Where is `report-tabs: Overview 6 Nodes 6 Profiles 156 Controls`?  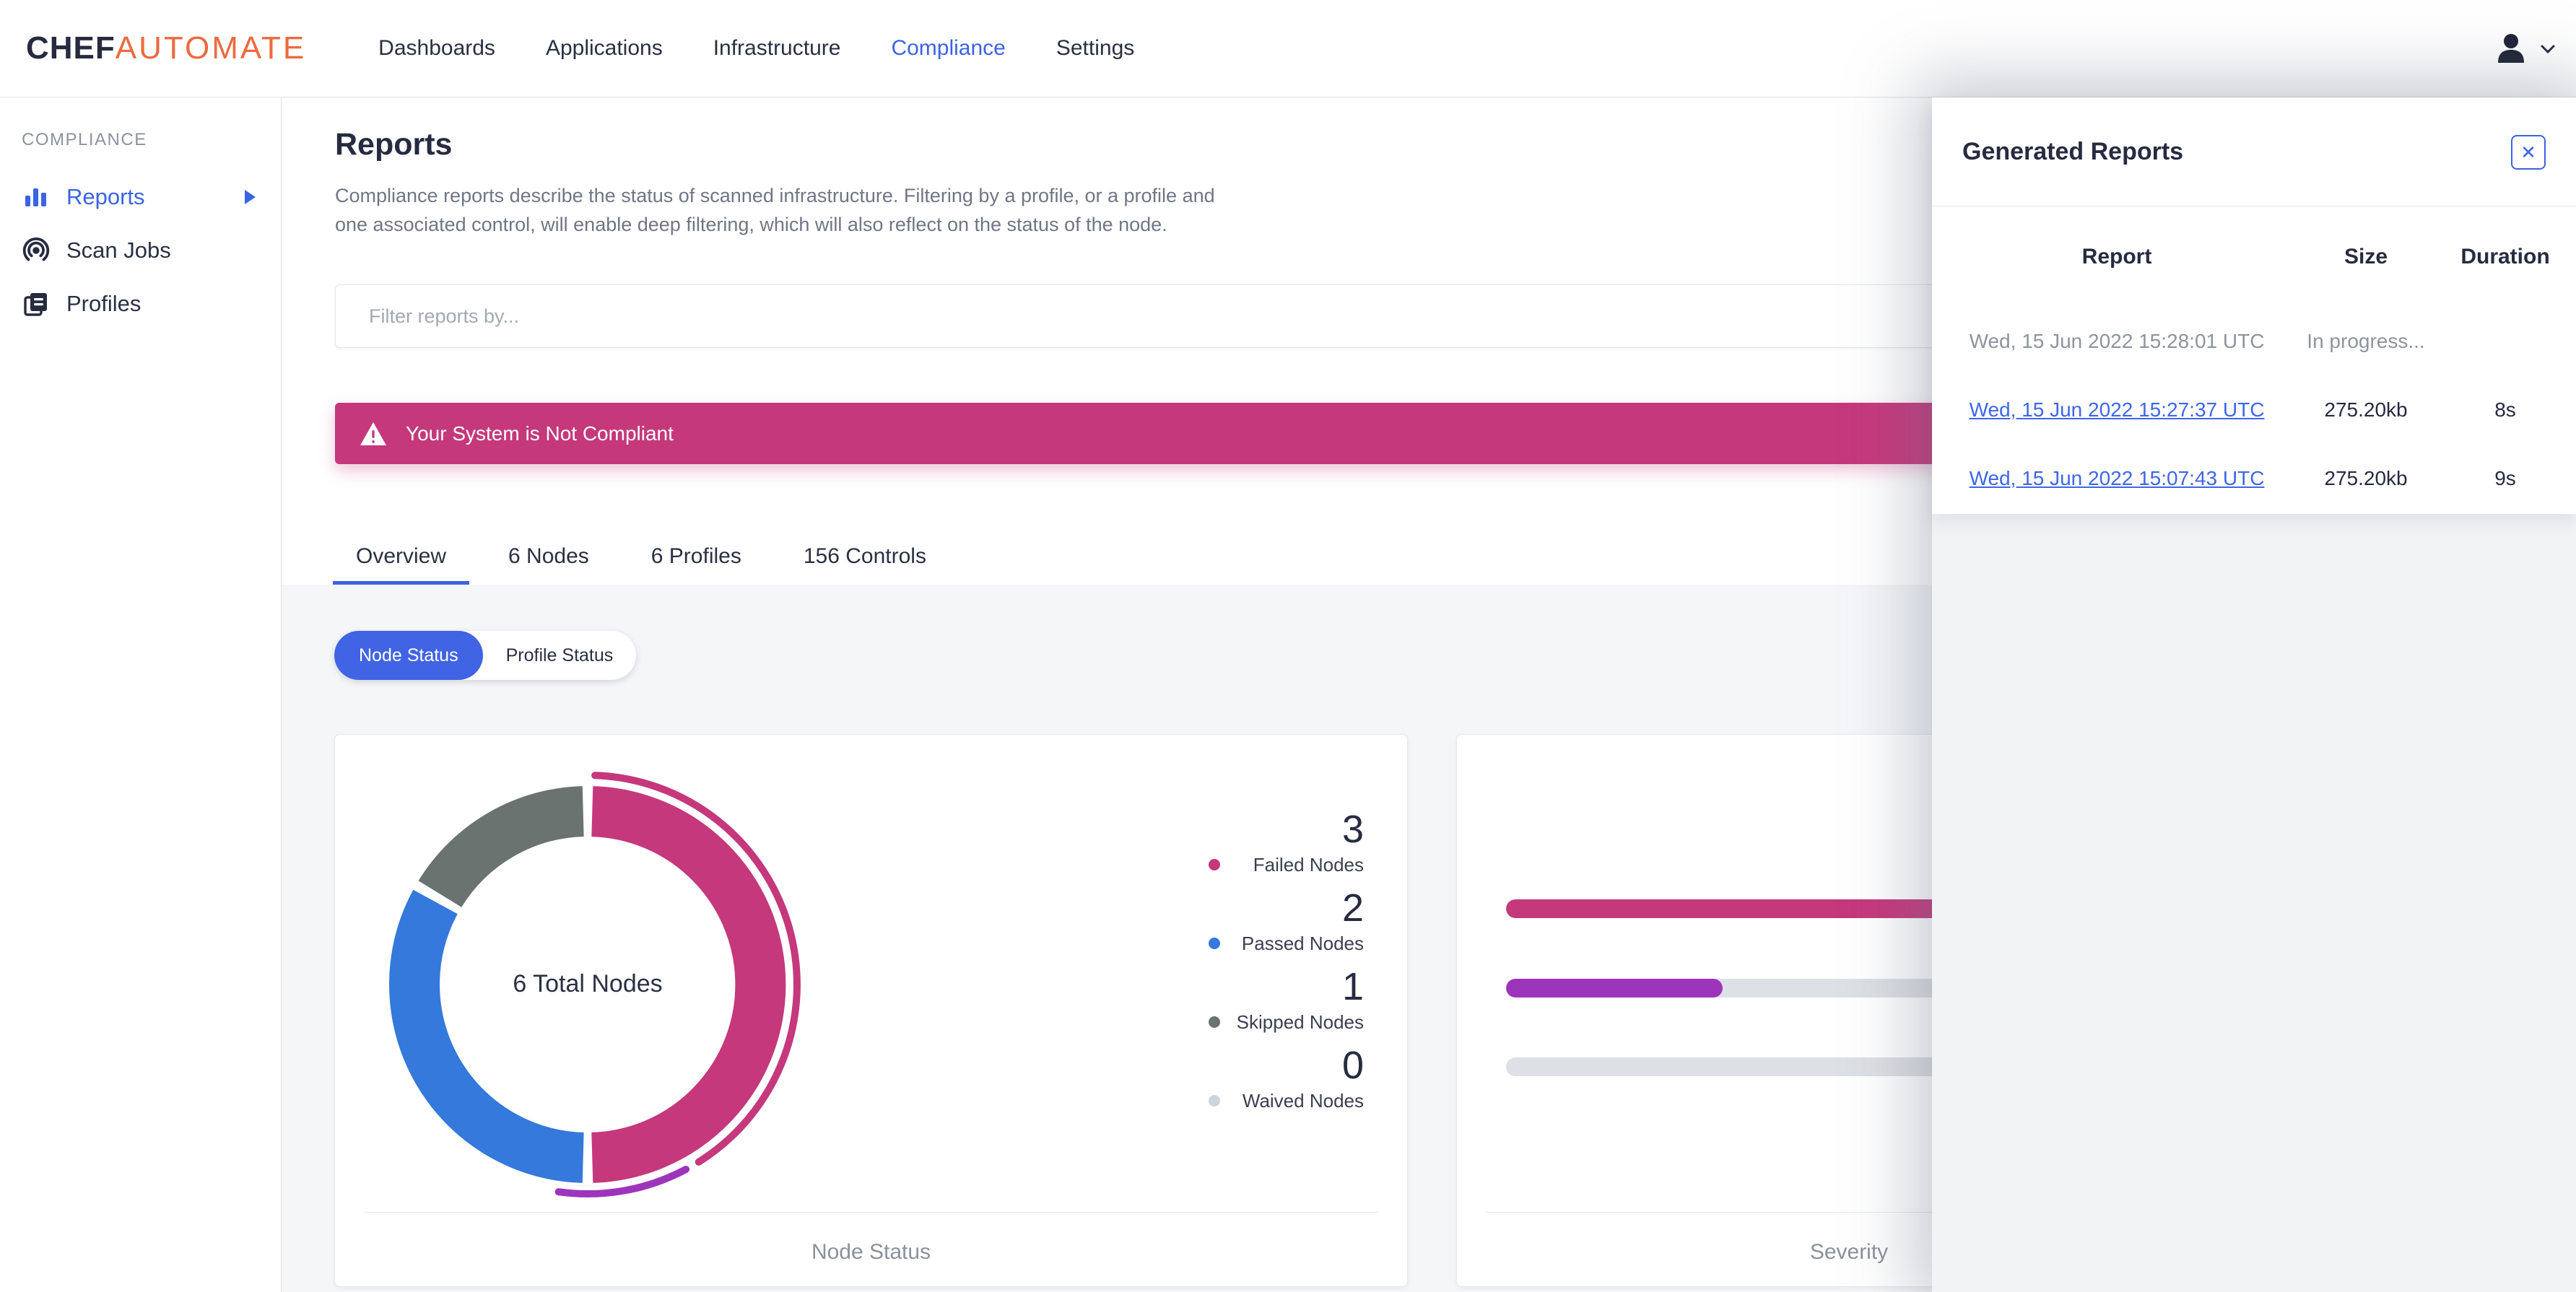 report-tabs: Overview 6 Nodes 6 Profiles 156 Controls is located at coordinates (649, 559).